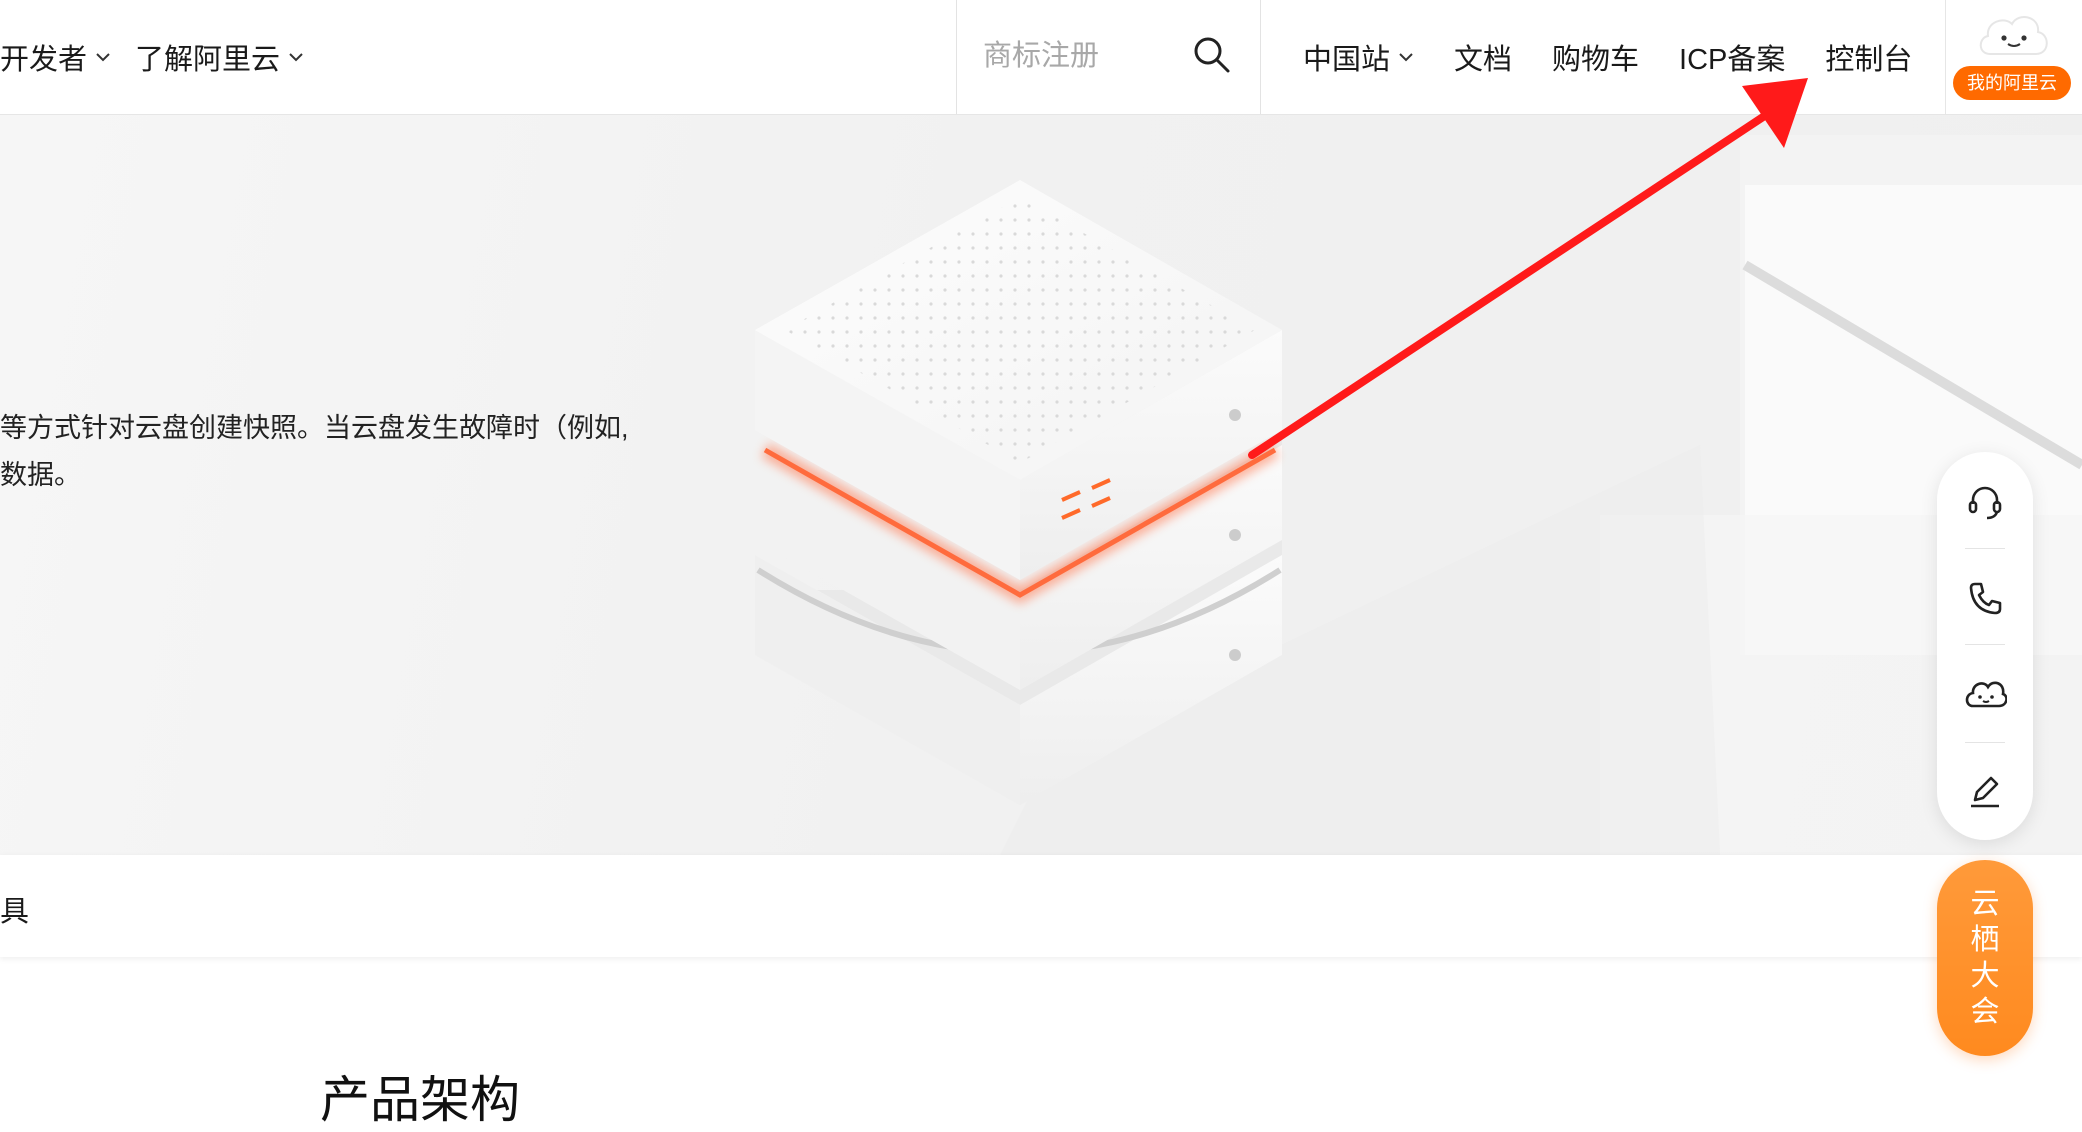 This screenshot has height=1132, width=2082. What do you see at coordinates (1083, 56) in the screenshot?
I see `search-input` at bounding box center [1083, 56].